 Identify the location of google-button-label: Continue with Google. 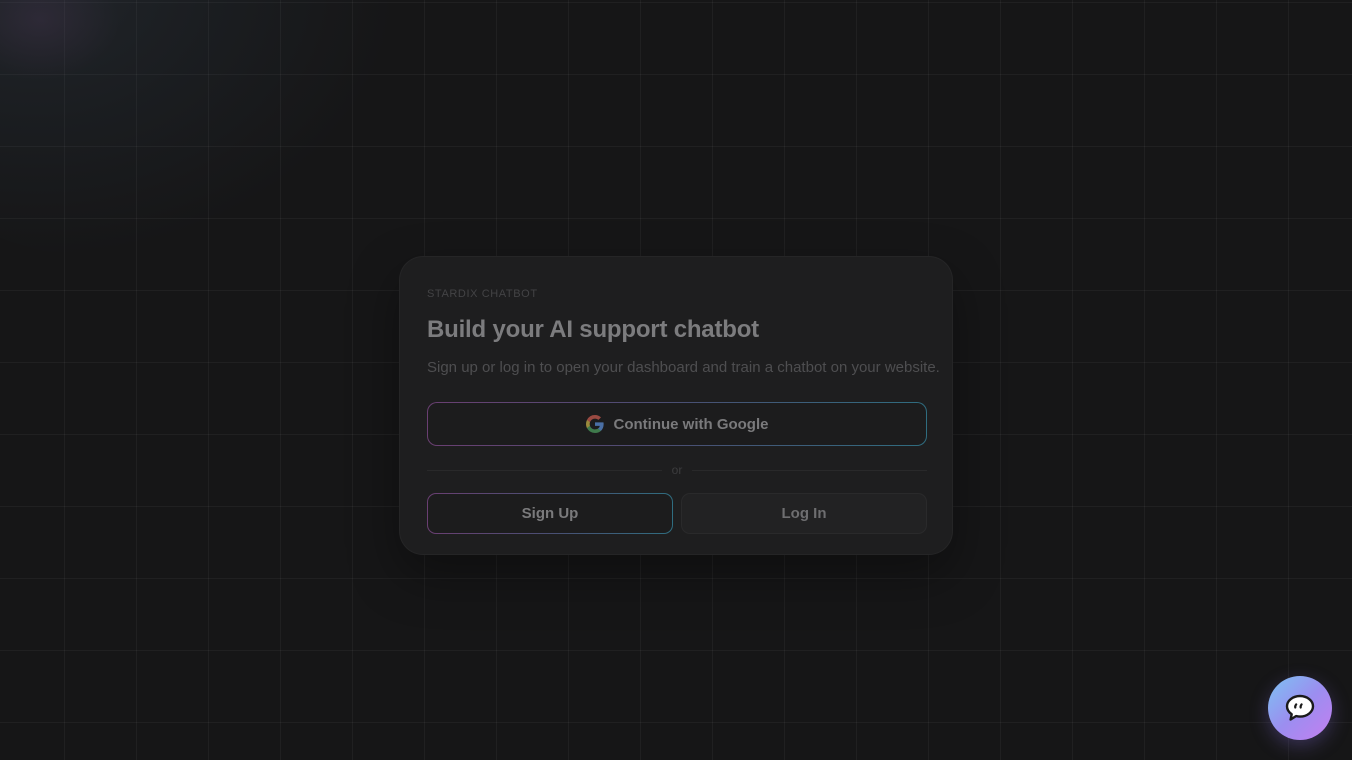
(691, 424).